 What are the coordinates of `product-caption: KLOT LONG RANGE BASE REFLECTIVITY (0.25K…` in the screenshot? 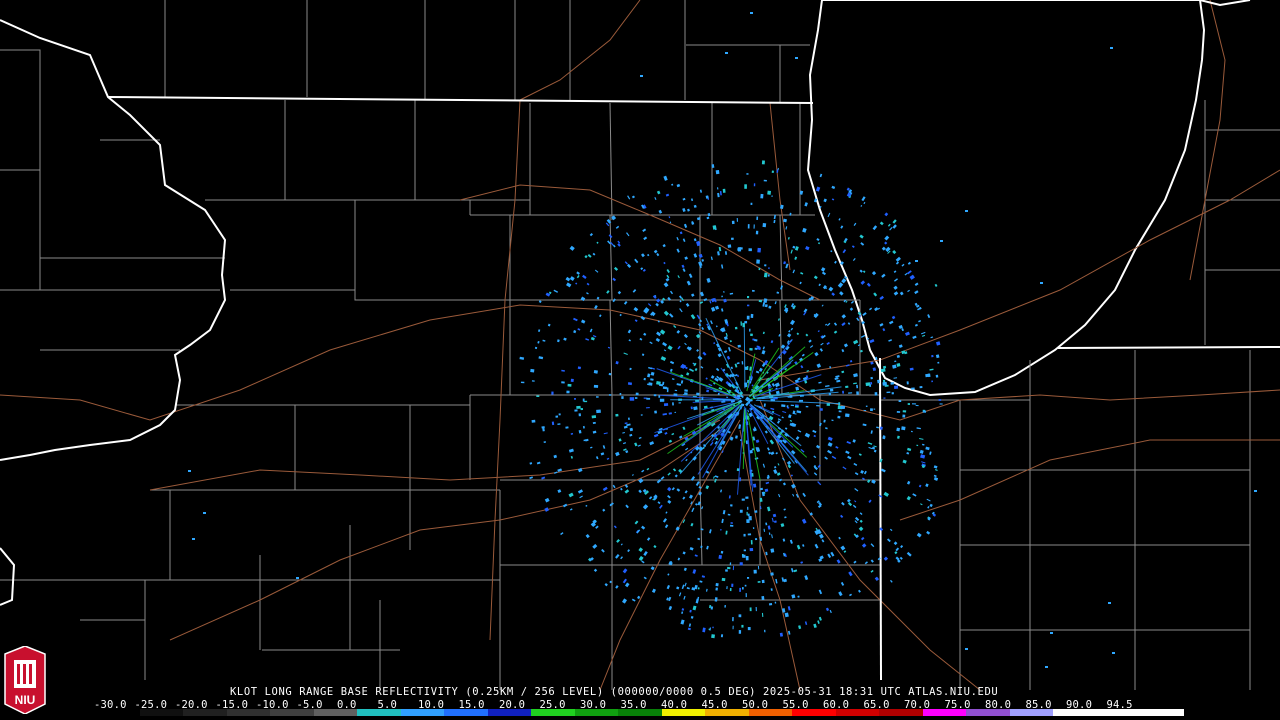 It's located at (614, 692).